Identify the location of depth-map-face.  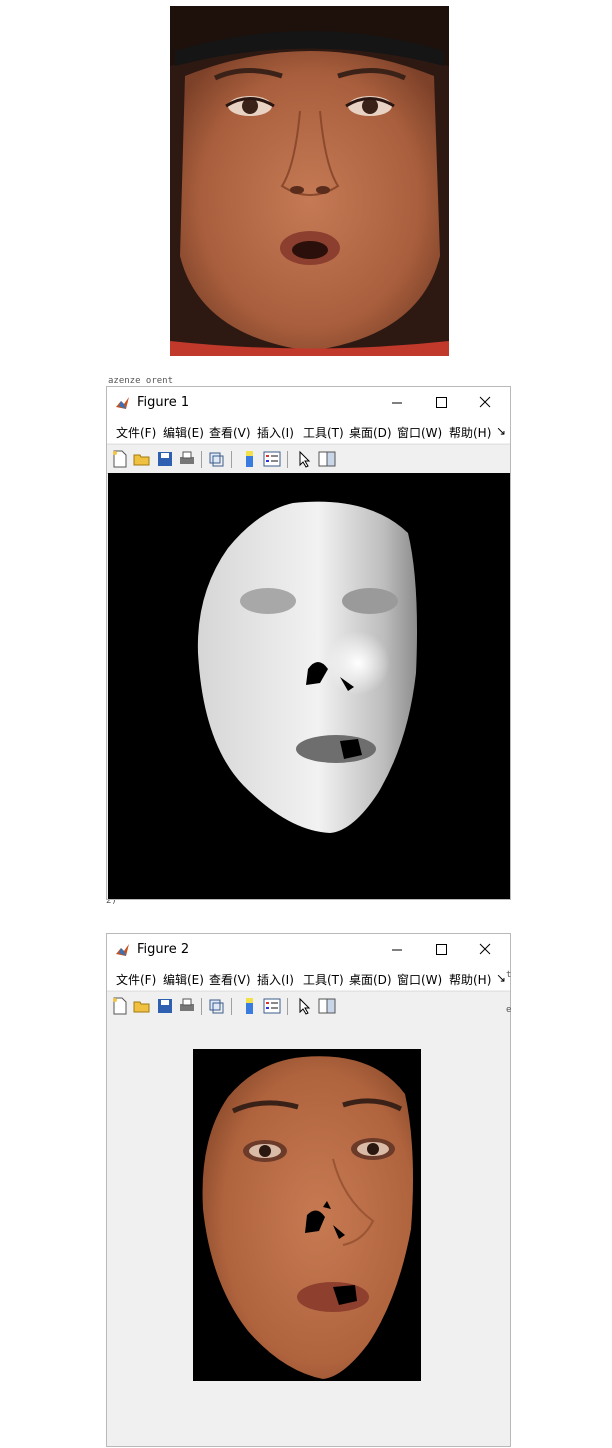
(307, 667).